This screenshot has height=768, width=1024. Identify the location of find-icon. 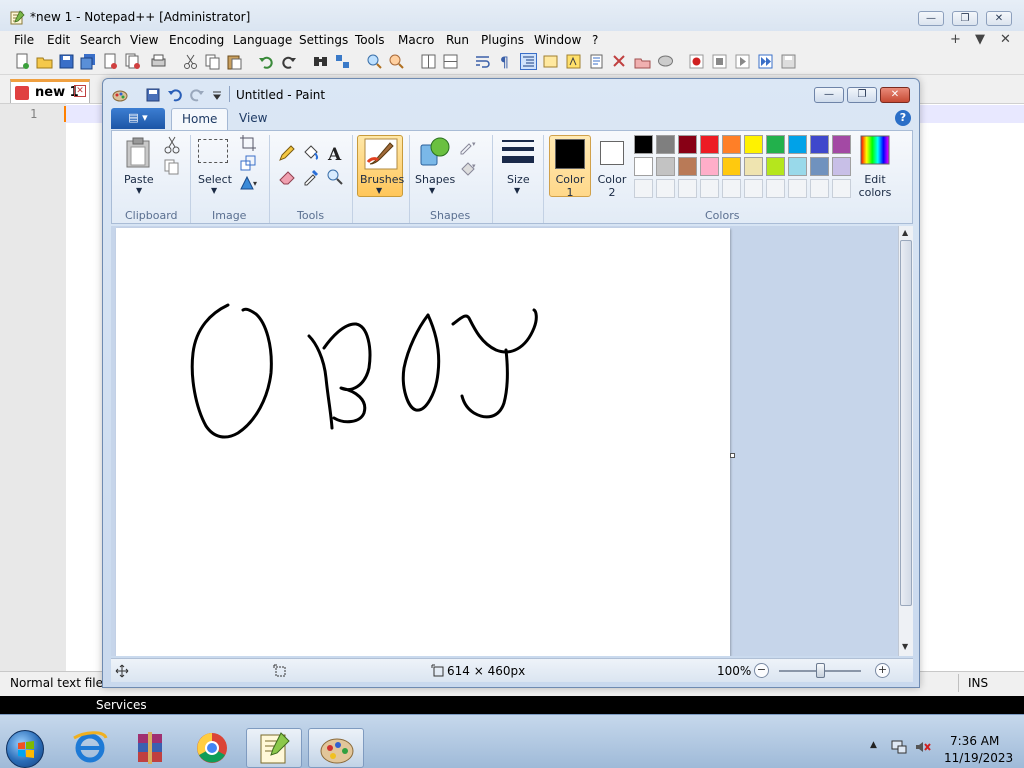
(320, 61).